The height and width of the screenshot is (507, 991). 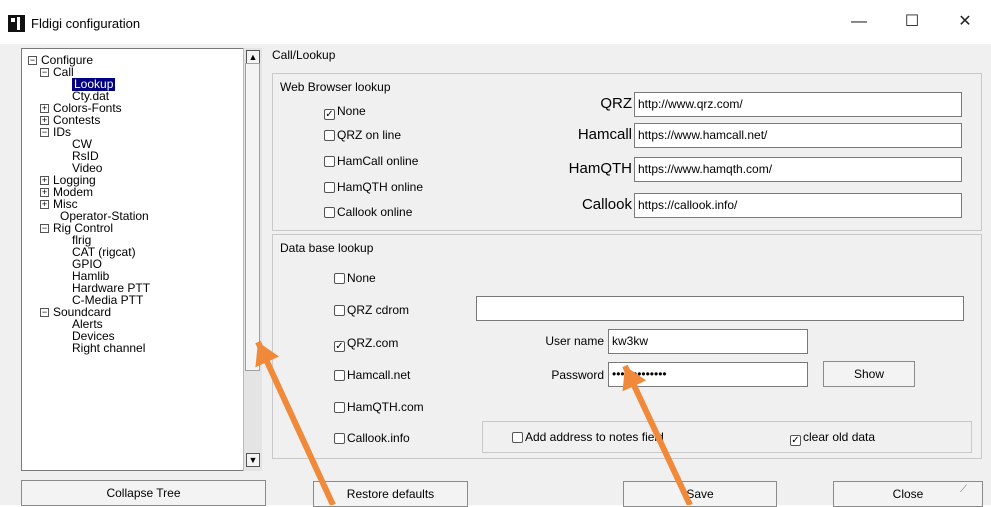 I want to click on arrow-to-tree-scrollbar-shaft, so click(x=295, y=422).